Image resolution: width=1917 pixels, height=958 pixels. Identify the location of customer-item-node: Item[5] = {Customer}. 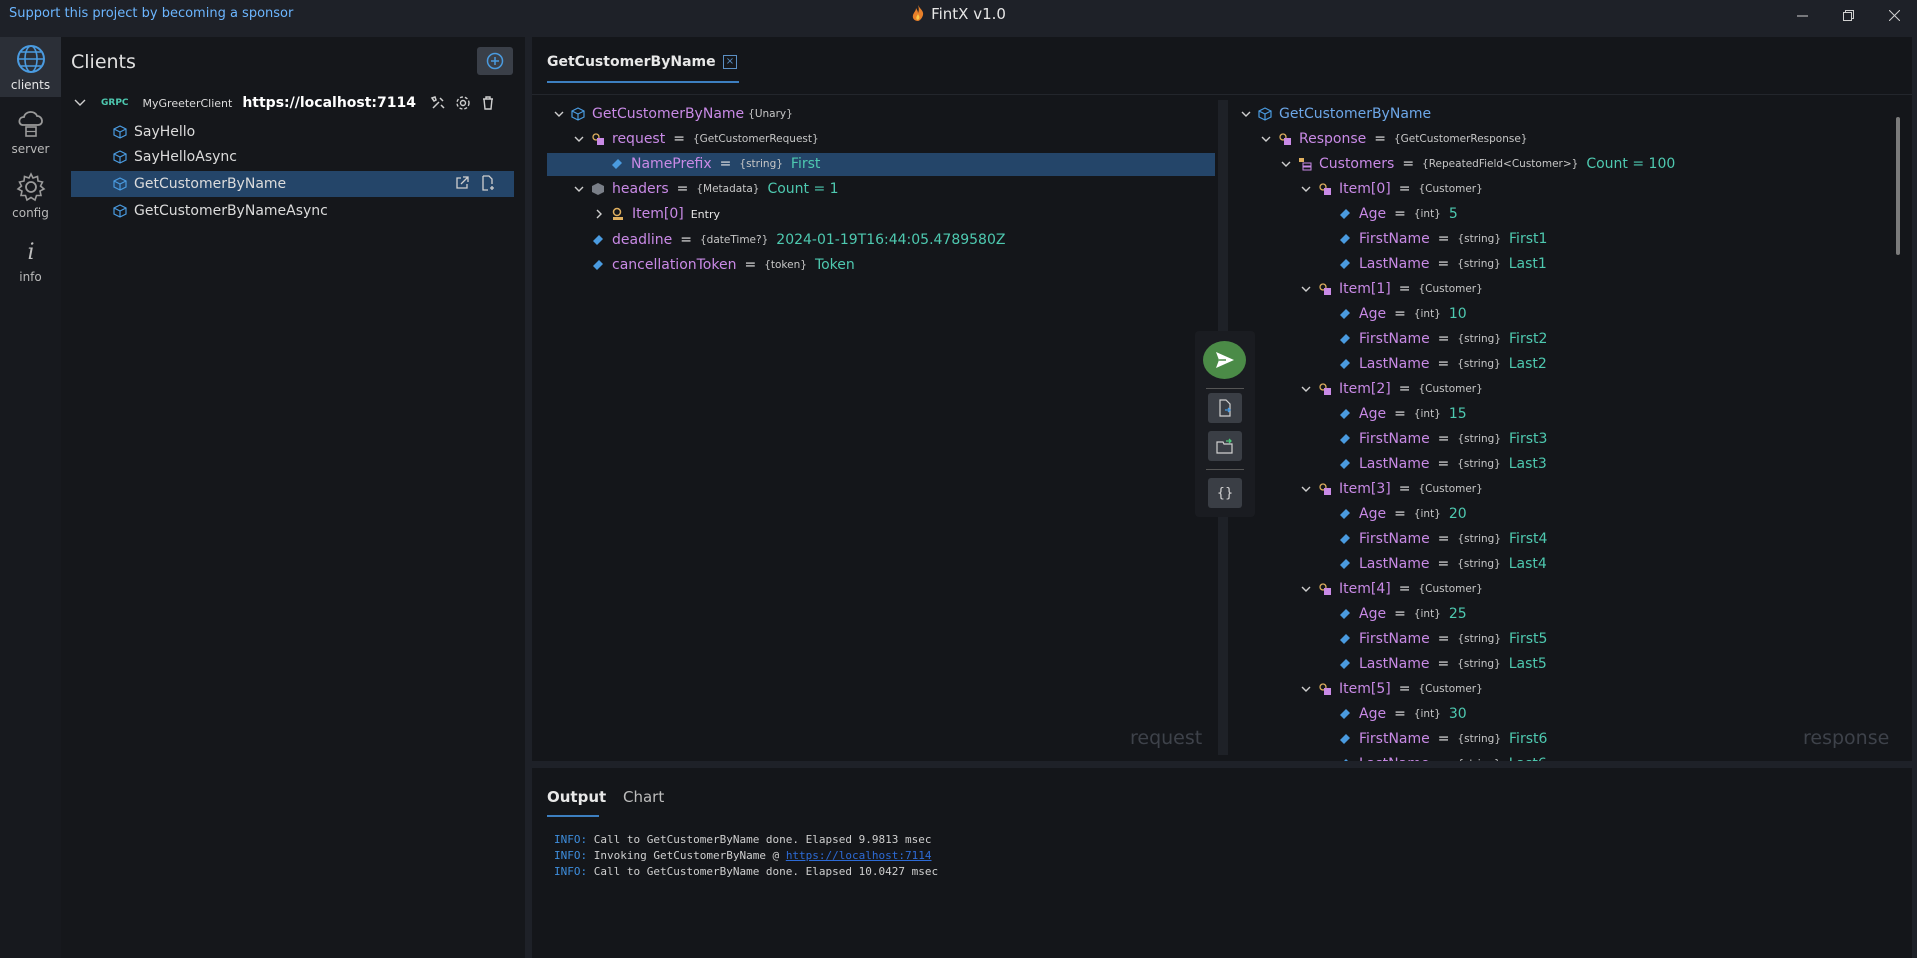
(1394, 689).